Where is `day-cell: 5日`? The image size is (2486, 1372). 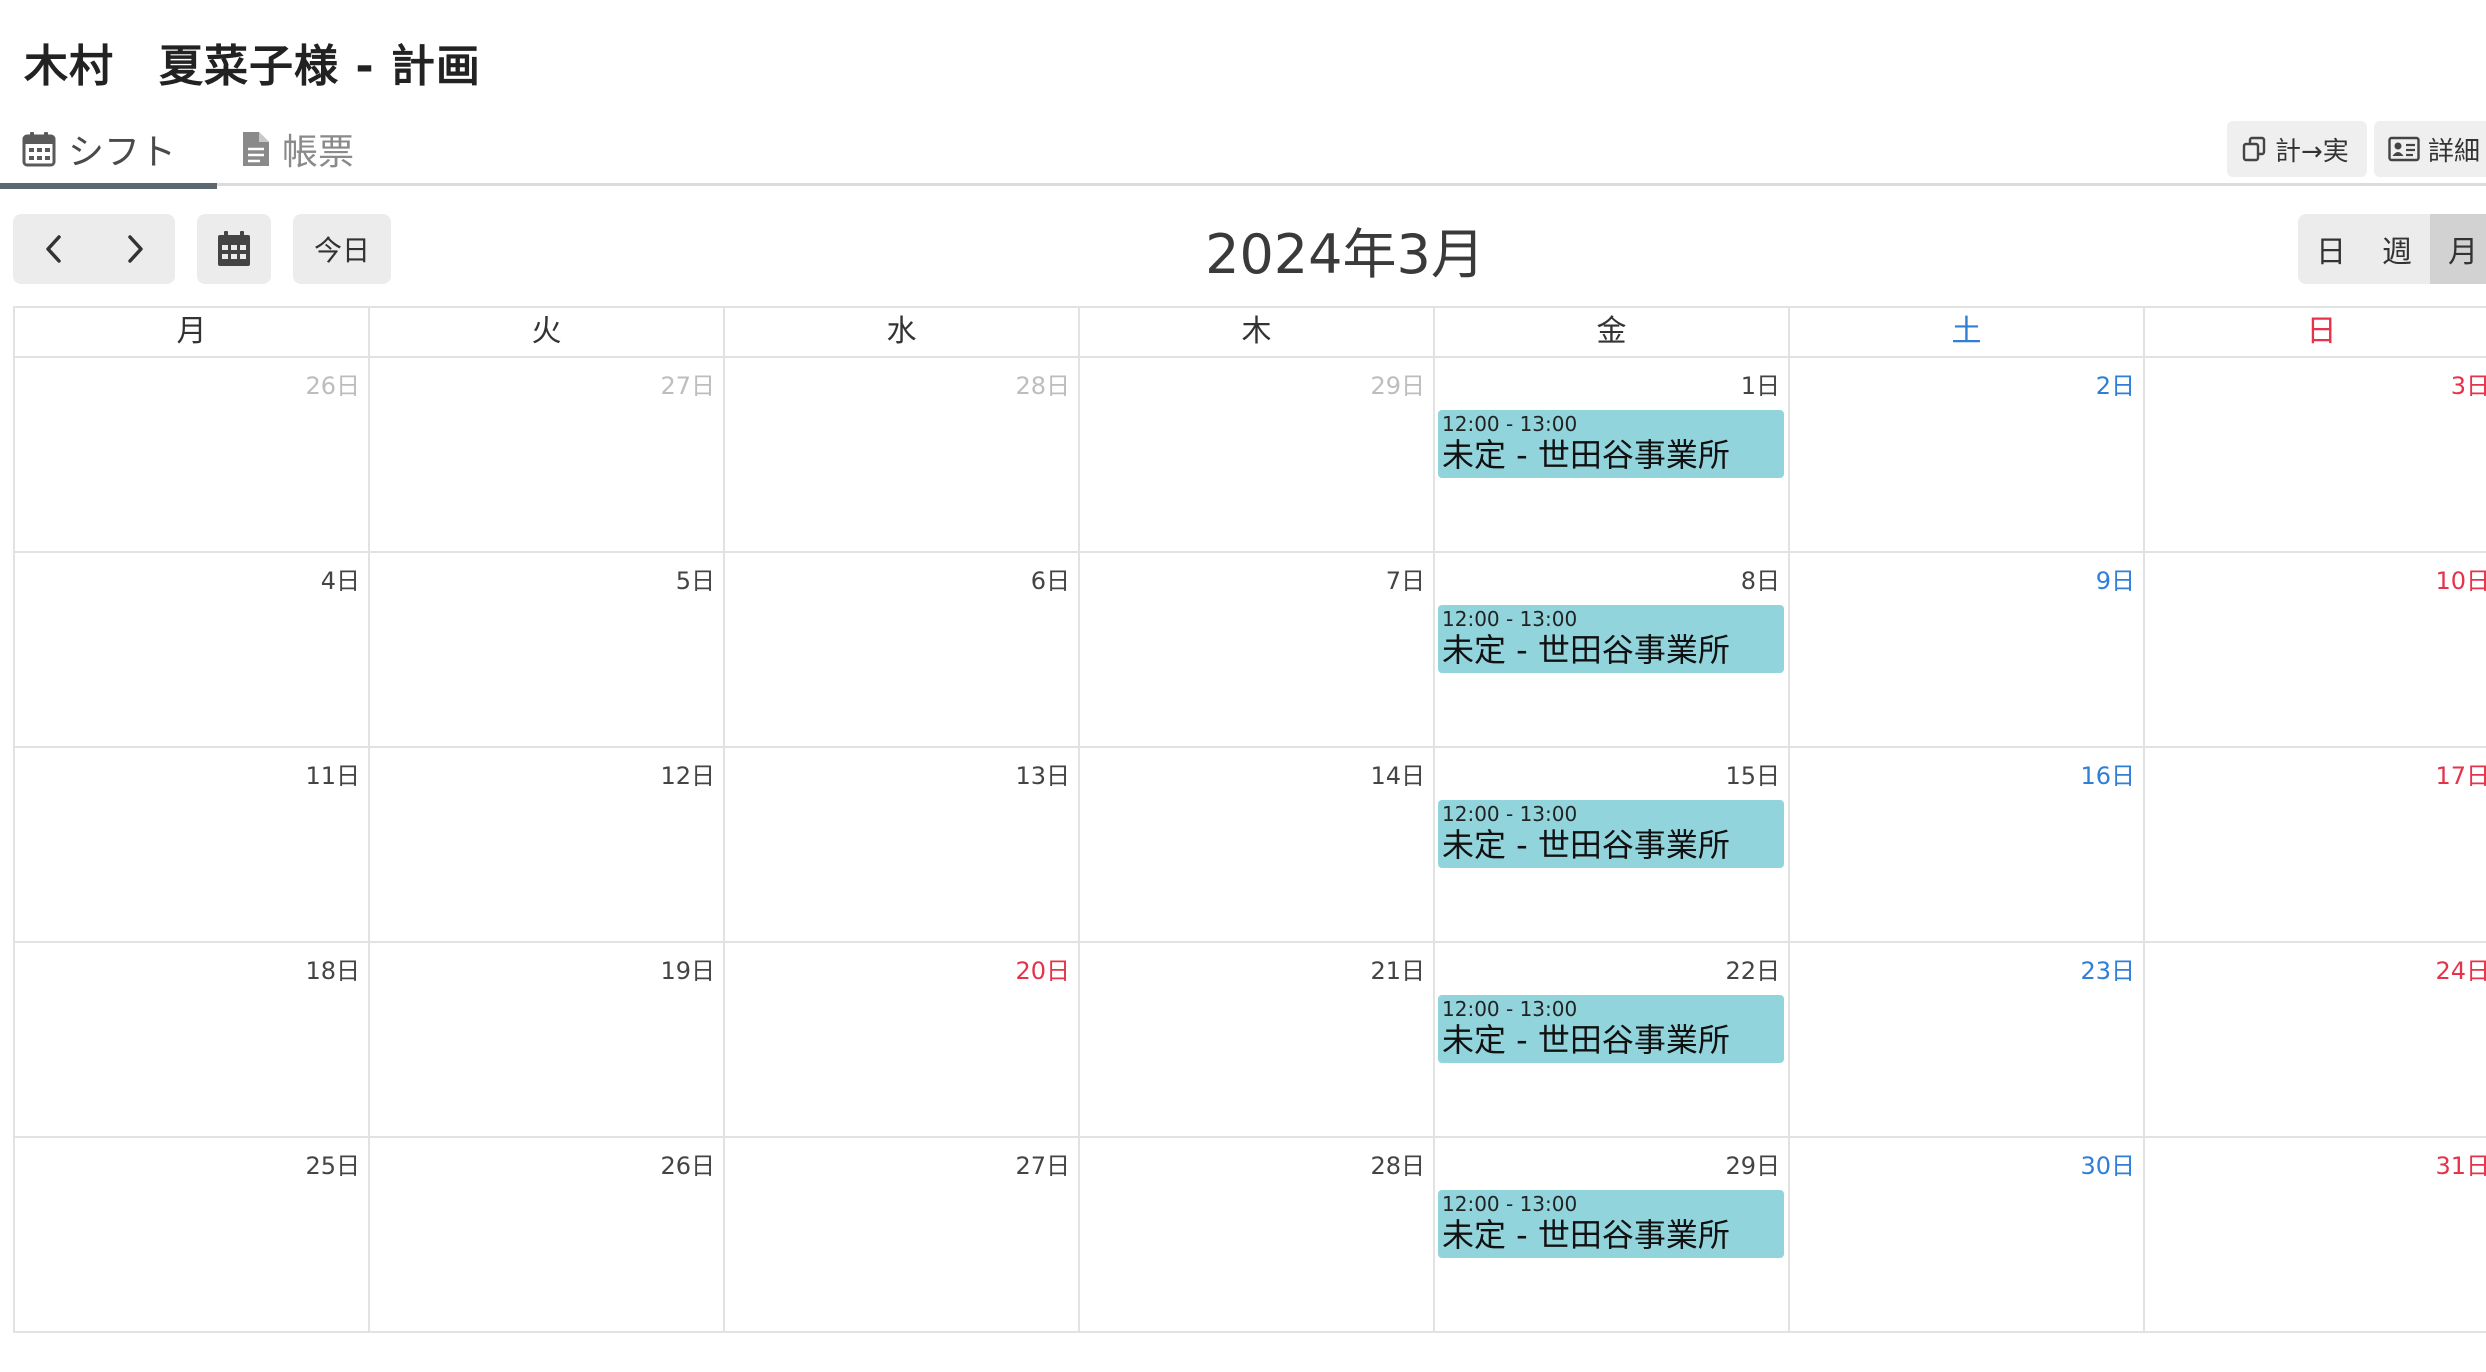
day-cell: 5日 is located at coordinates (545, 649).